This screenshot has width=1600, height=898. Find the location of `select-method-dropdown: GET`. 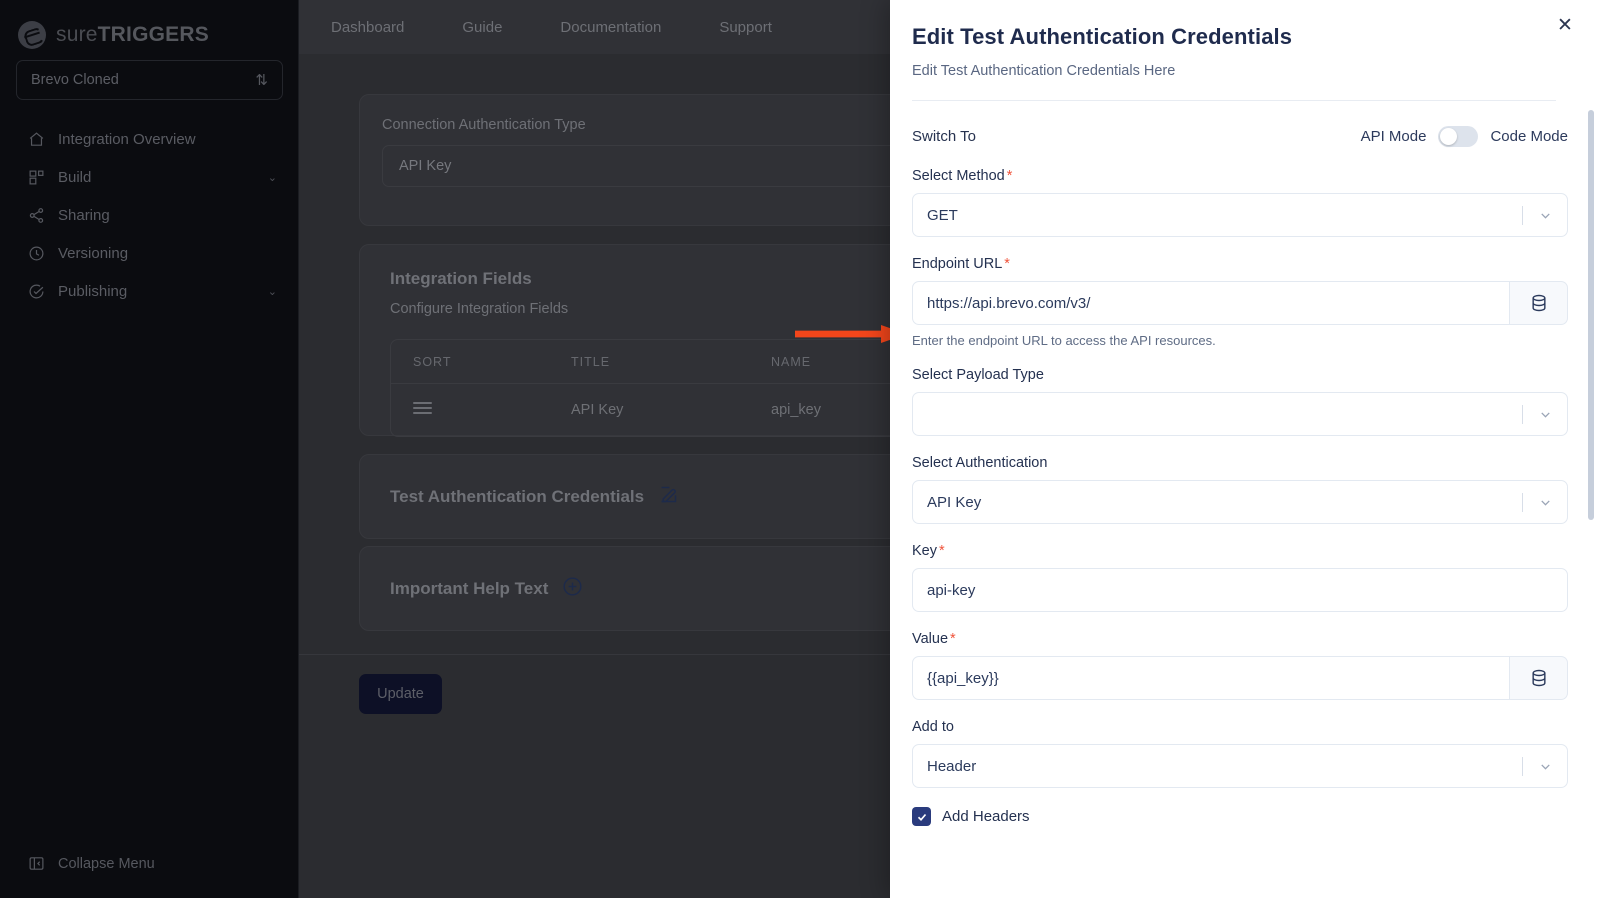

select-method-dropdown: GET is located at coordinates (1240, 215).